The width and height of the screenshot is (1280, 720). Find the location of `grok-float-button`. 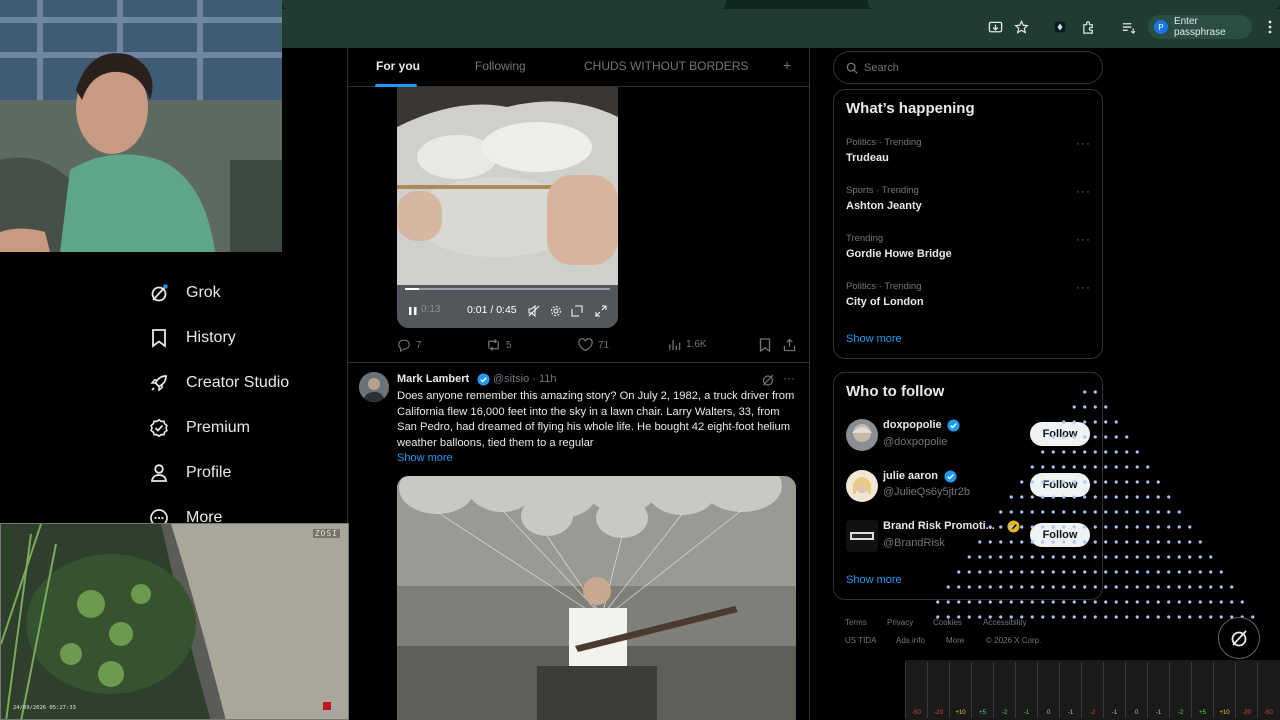

grok-float-button is located at coordinates (1239, 638).